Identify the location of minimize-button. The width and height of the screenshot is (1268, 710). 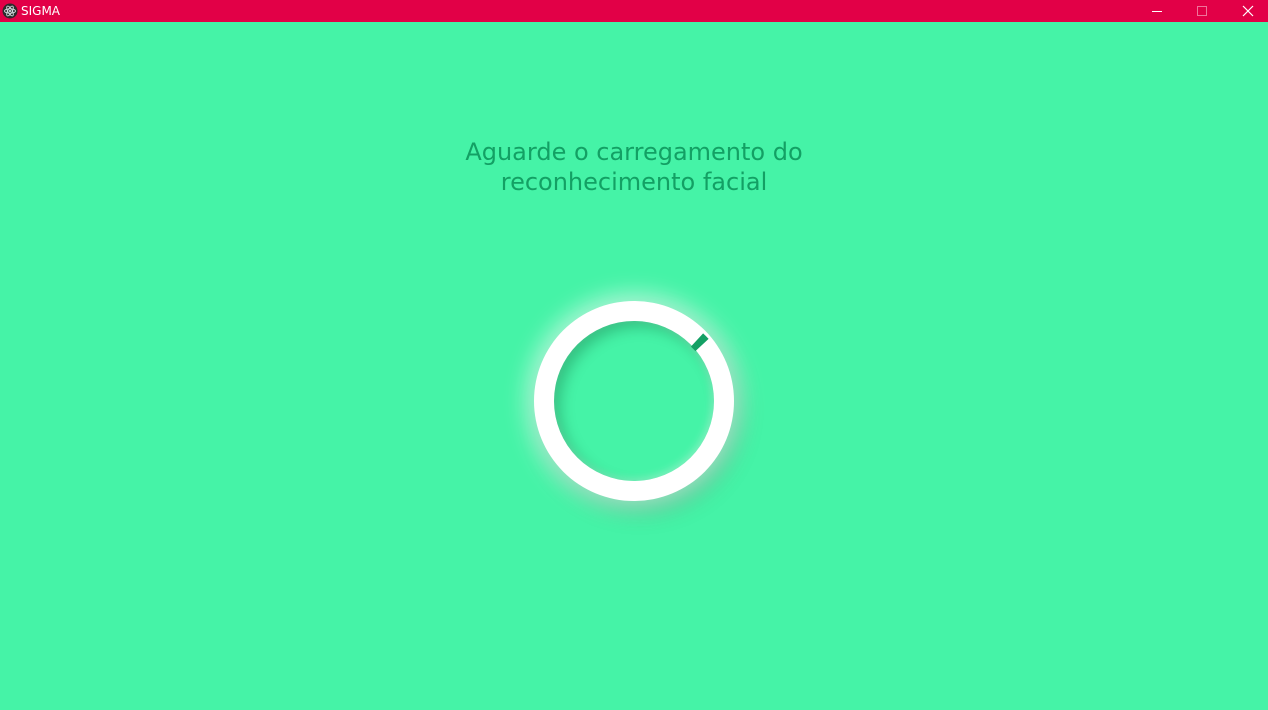
(1157, 11).